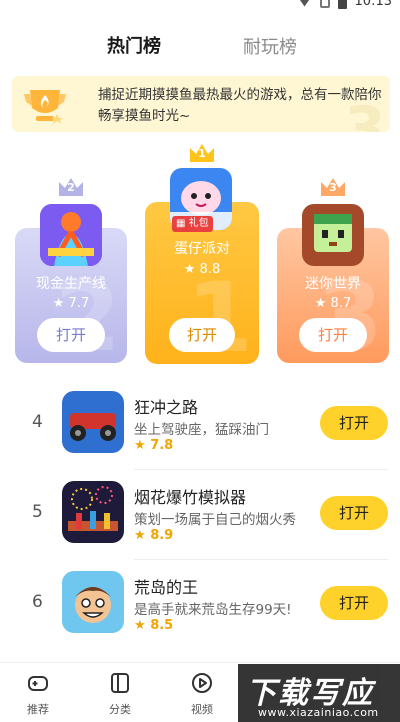 The width and height of the screenshot is (400, 722). What do you see at coordinates (270, 46) in the screenshot?
I see `tab-long-play: 耐玩榜` at bounding box center [270, 46].